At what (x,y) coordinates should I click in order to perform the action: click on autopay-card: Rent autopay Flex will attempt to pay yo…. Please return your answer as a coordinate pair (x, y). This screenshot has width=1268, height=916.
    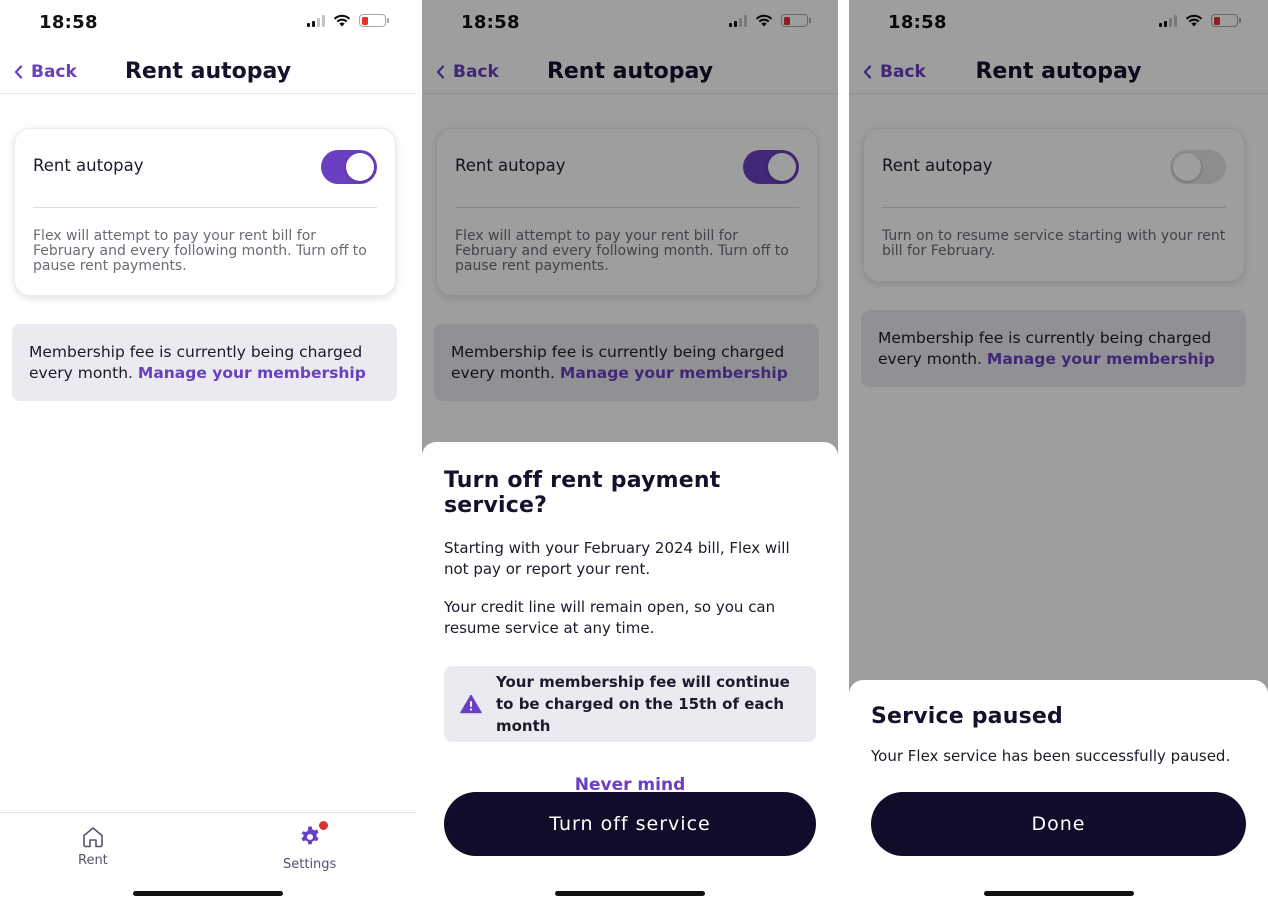
    Looking at the image, I should click on (205, 212).